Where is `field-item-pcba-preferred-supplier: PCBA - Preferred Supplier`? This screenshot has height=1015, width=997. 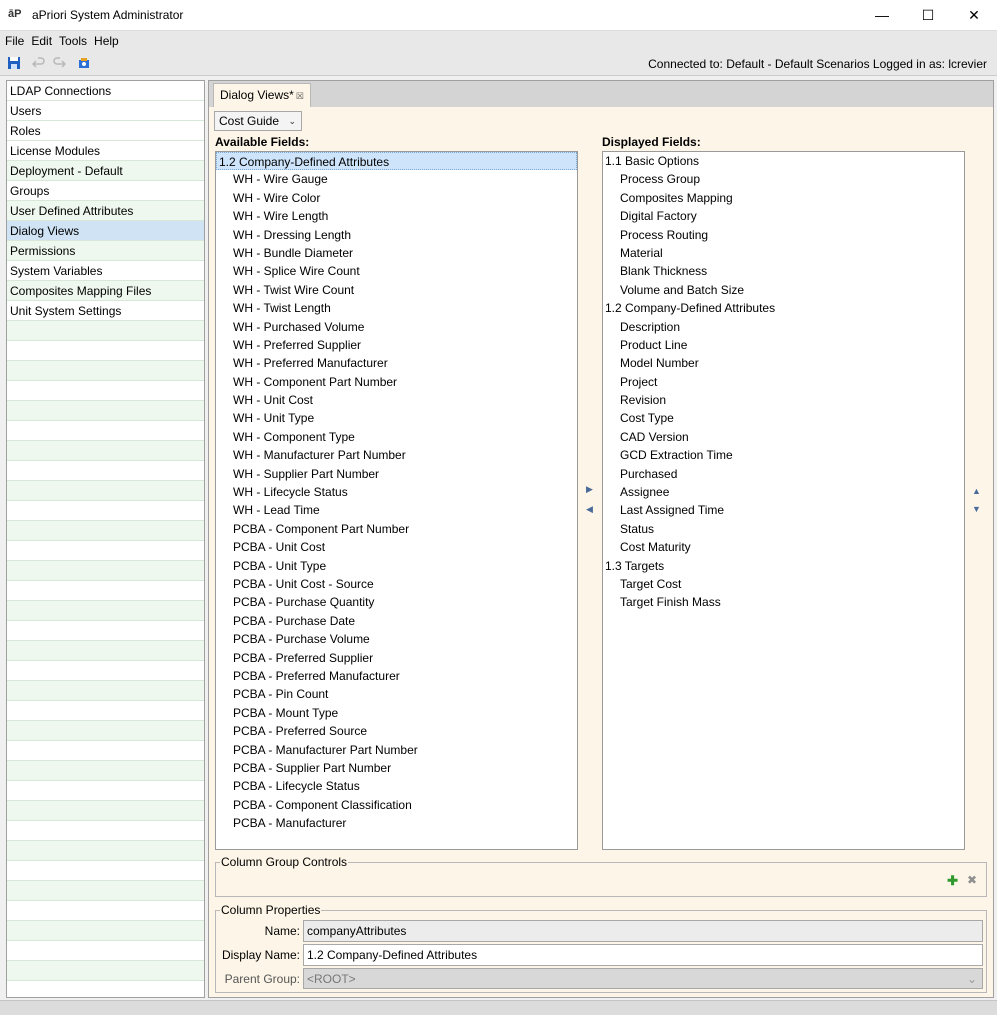
field-item-pcba-preferred-supplier: PCBA - Preferred Supplier is located at coordinates (396, 658).